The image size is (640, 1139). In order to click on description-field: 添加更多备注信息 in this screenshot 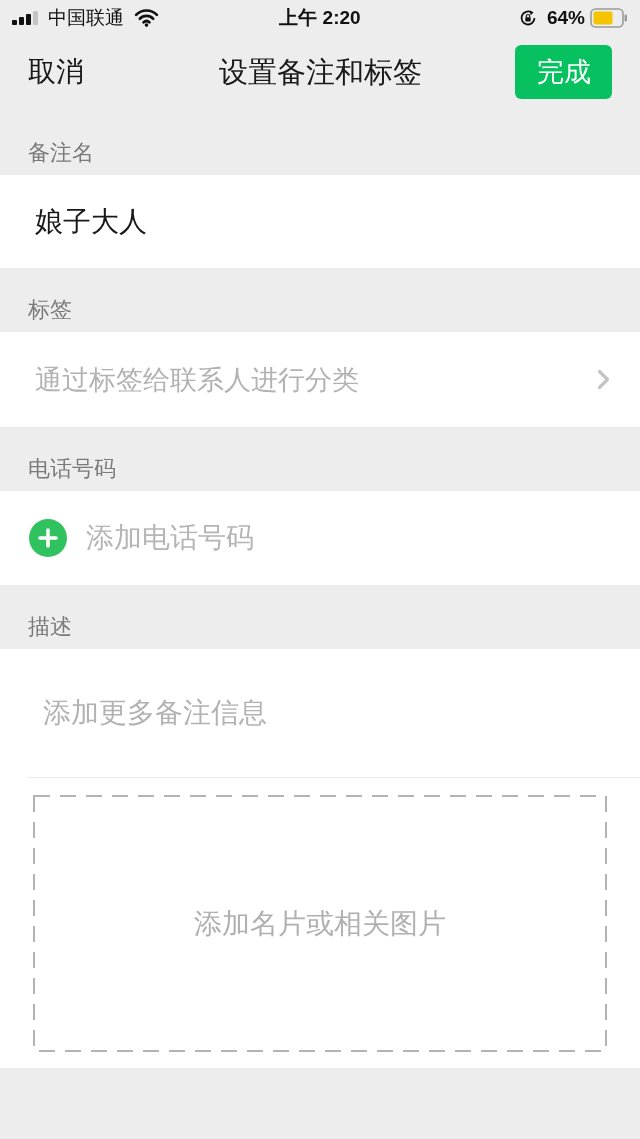, I will do `click(320, 713)`.